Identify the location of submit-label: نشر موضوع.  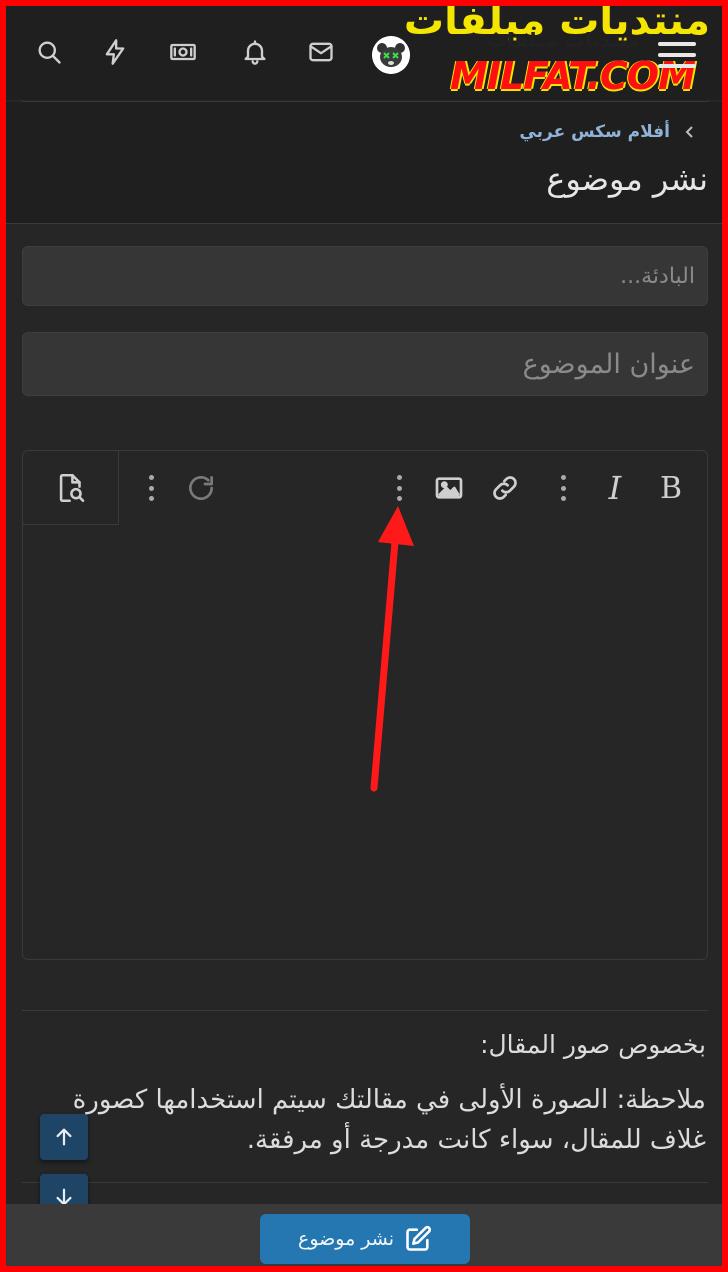
(346, 1239).